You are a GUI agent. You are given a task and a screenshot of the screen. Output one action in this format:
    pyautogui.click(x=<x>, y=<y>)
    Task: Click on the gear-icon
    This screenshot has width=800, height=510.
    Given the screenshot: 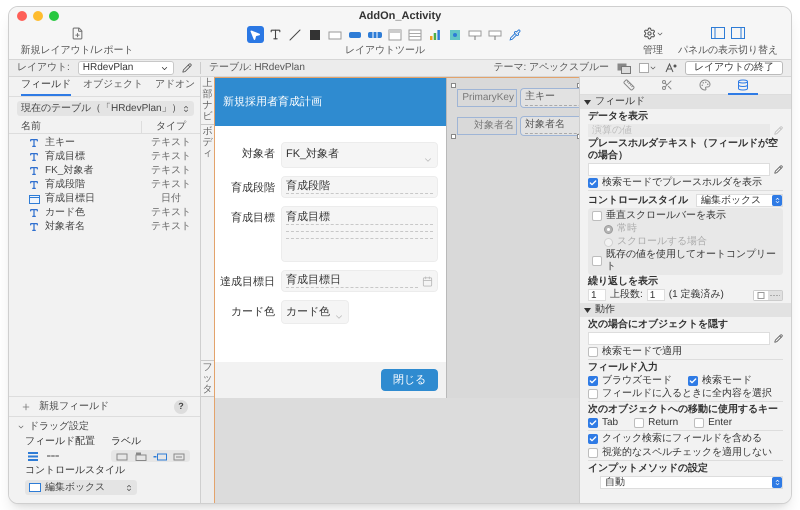 What is the action you would take?
    pyautogui.click(x=653, y=33)
    